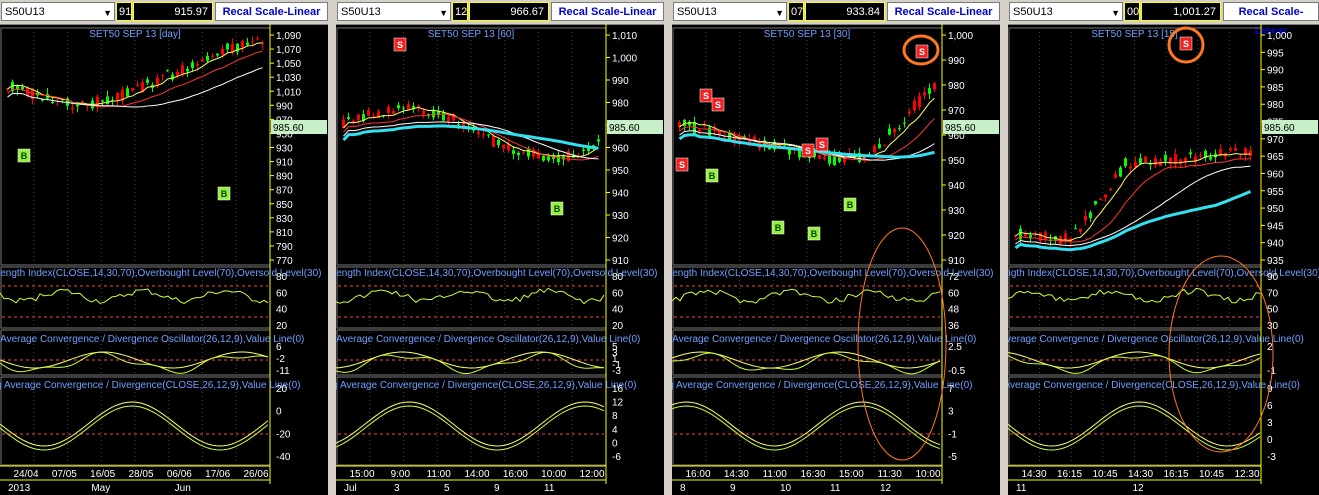 The height and width of the screenshot is (495, 1319). Describe the element at coordinates (952, 434) in the screenshot. I see `macd-tick-label: -1` at that location.